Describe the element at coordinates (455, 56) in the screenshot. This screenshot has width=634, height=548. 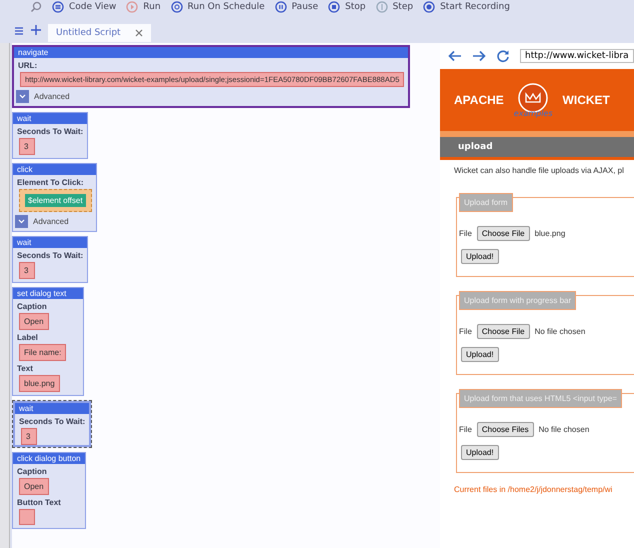
I see `back-arrow-icon` at that location.